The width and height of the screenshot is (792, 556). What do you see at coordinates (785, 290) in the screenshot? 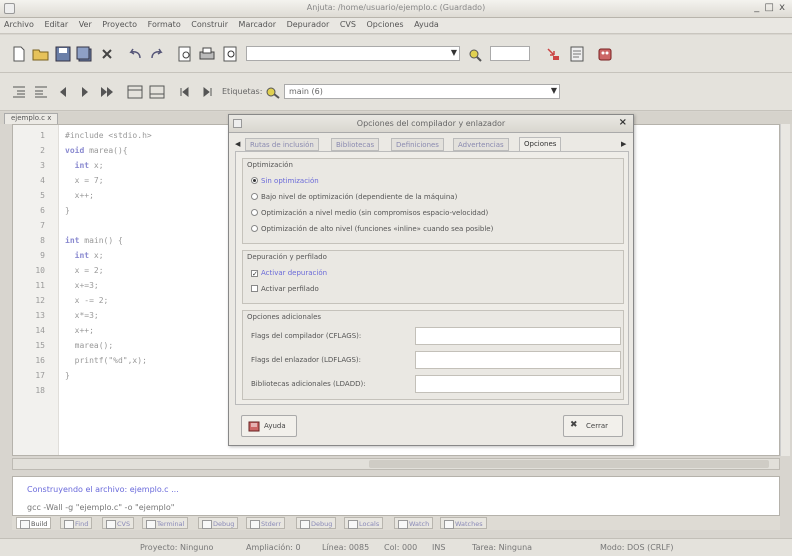
I see `editor-vertical-scrollbar` at bounding box center [785, 290].